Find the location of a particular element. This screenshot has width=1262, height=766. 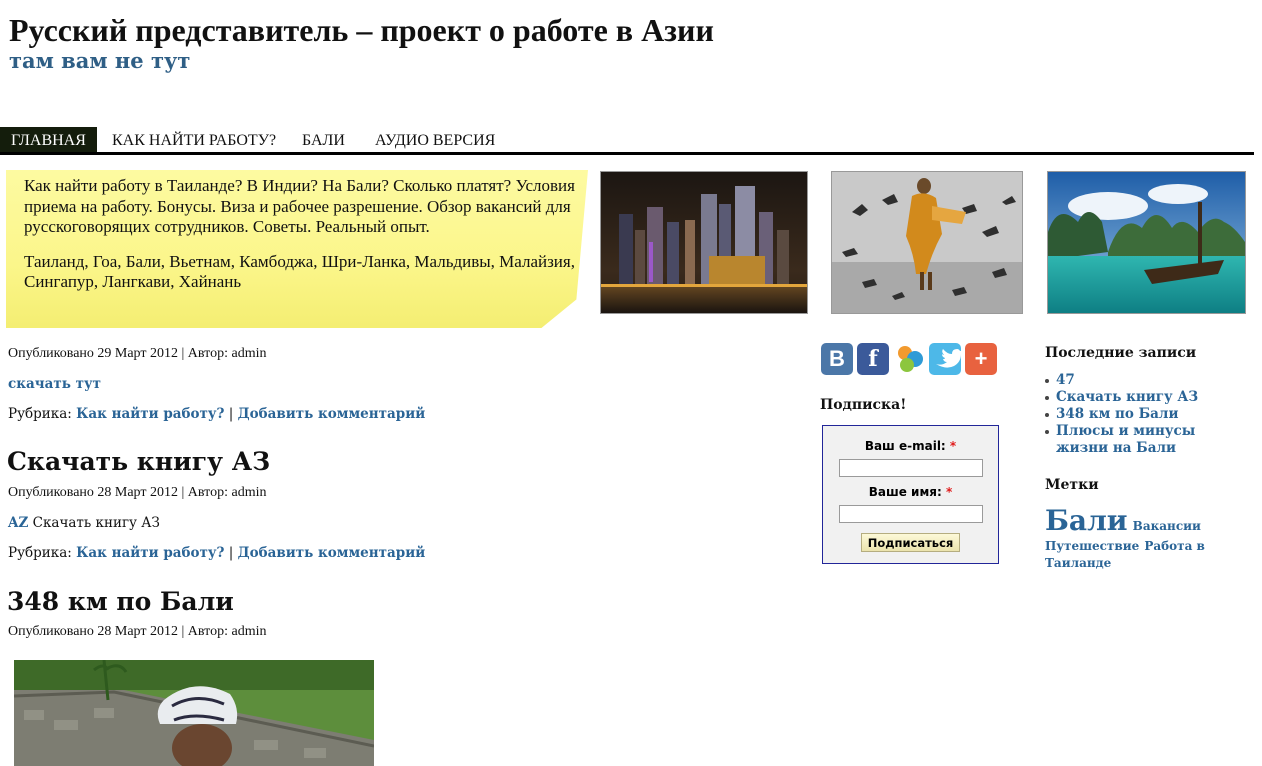

facebook-icon: f is located at coordinates (873, 359).